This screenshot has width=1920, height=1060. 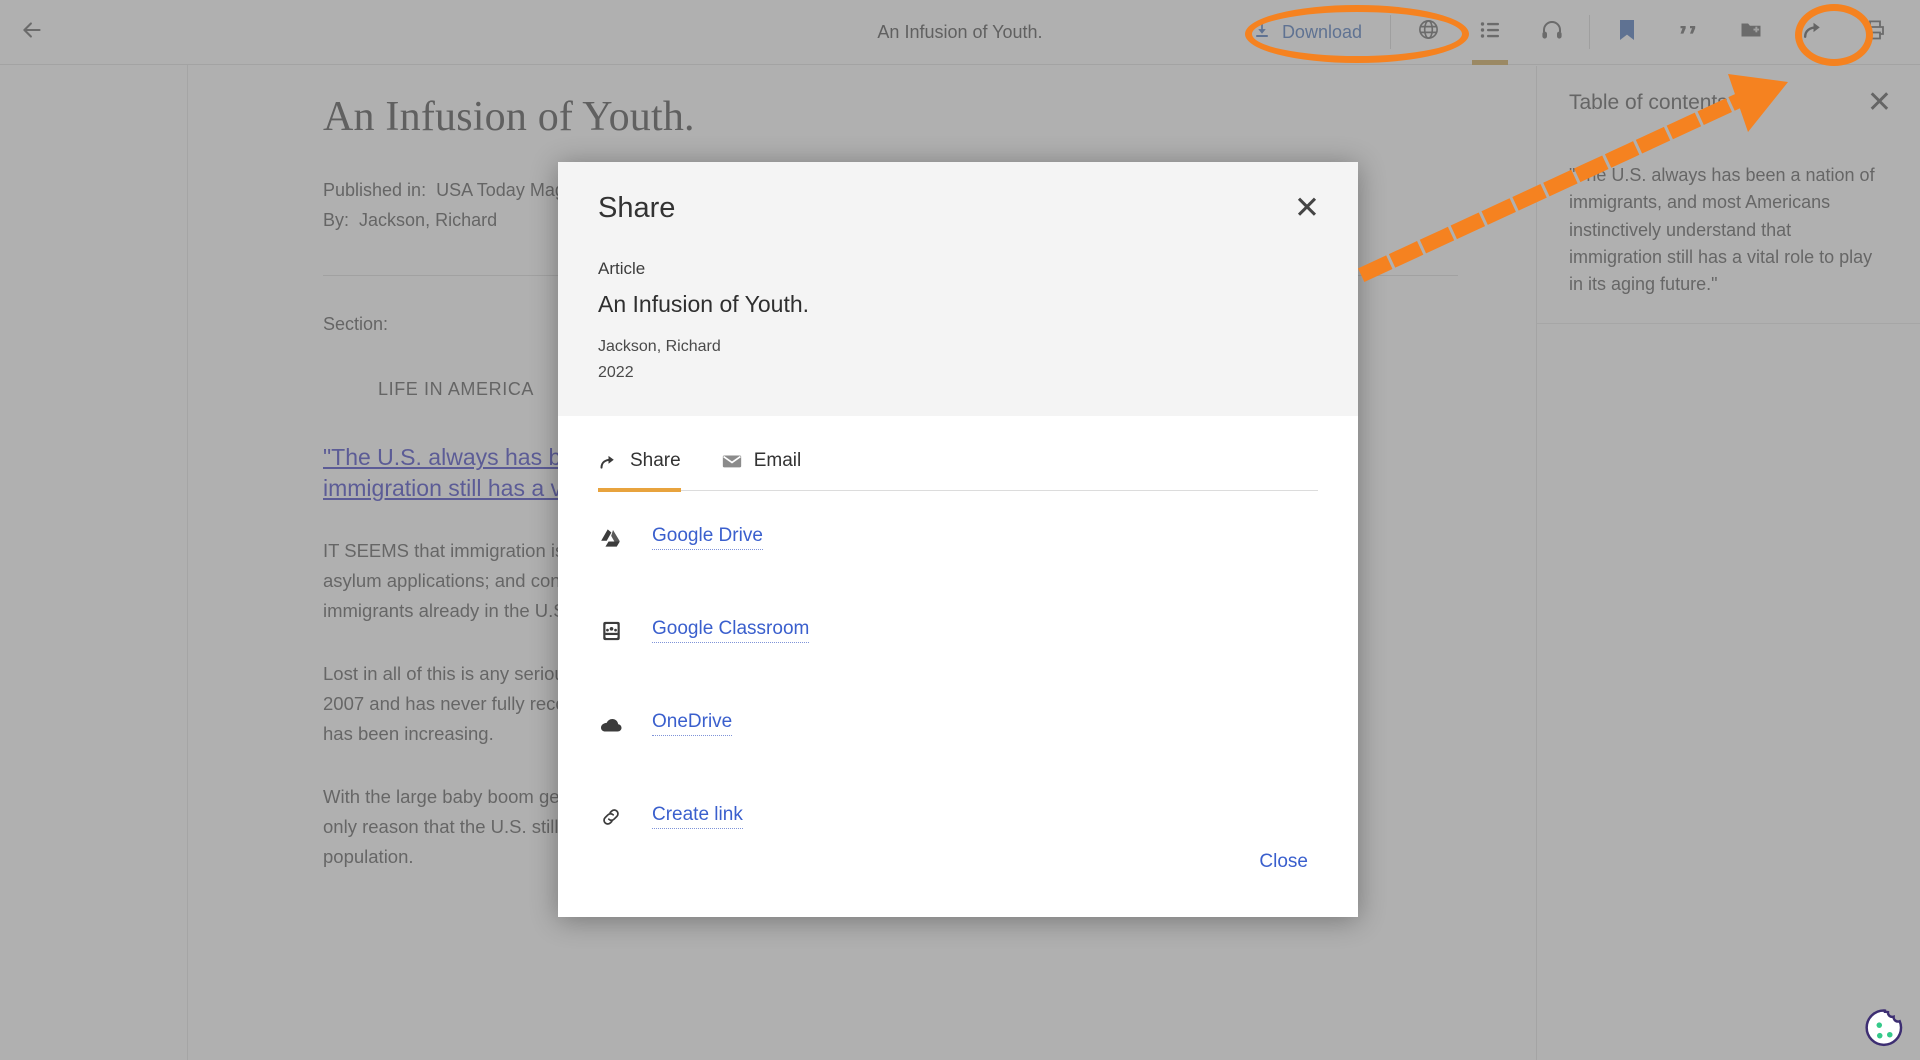 What do you see at coordinates (1283, 862) in the screenshot?
I see `share-modal-close-button: Close` at bounding box center [1283, 862].